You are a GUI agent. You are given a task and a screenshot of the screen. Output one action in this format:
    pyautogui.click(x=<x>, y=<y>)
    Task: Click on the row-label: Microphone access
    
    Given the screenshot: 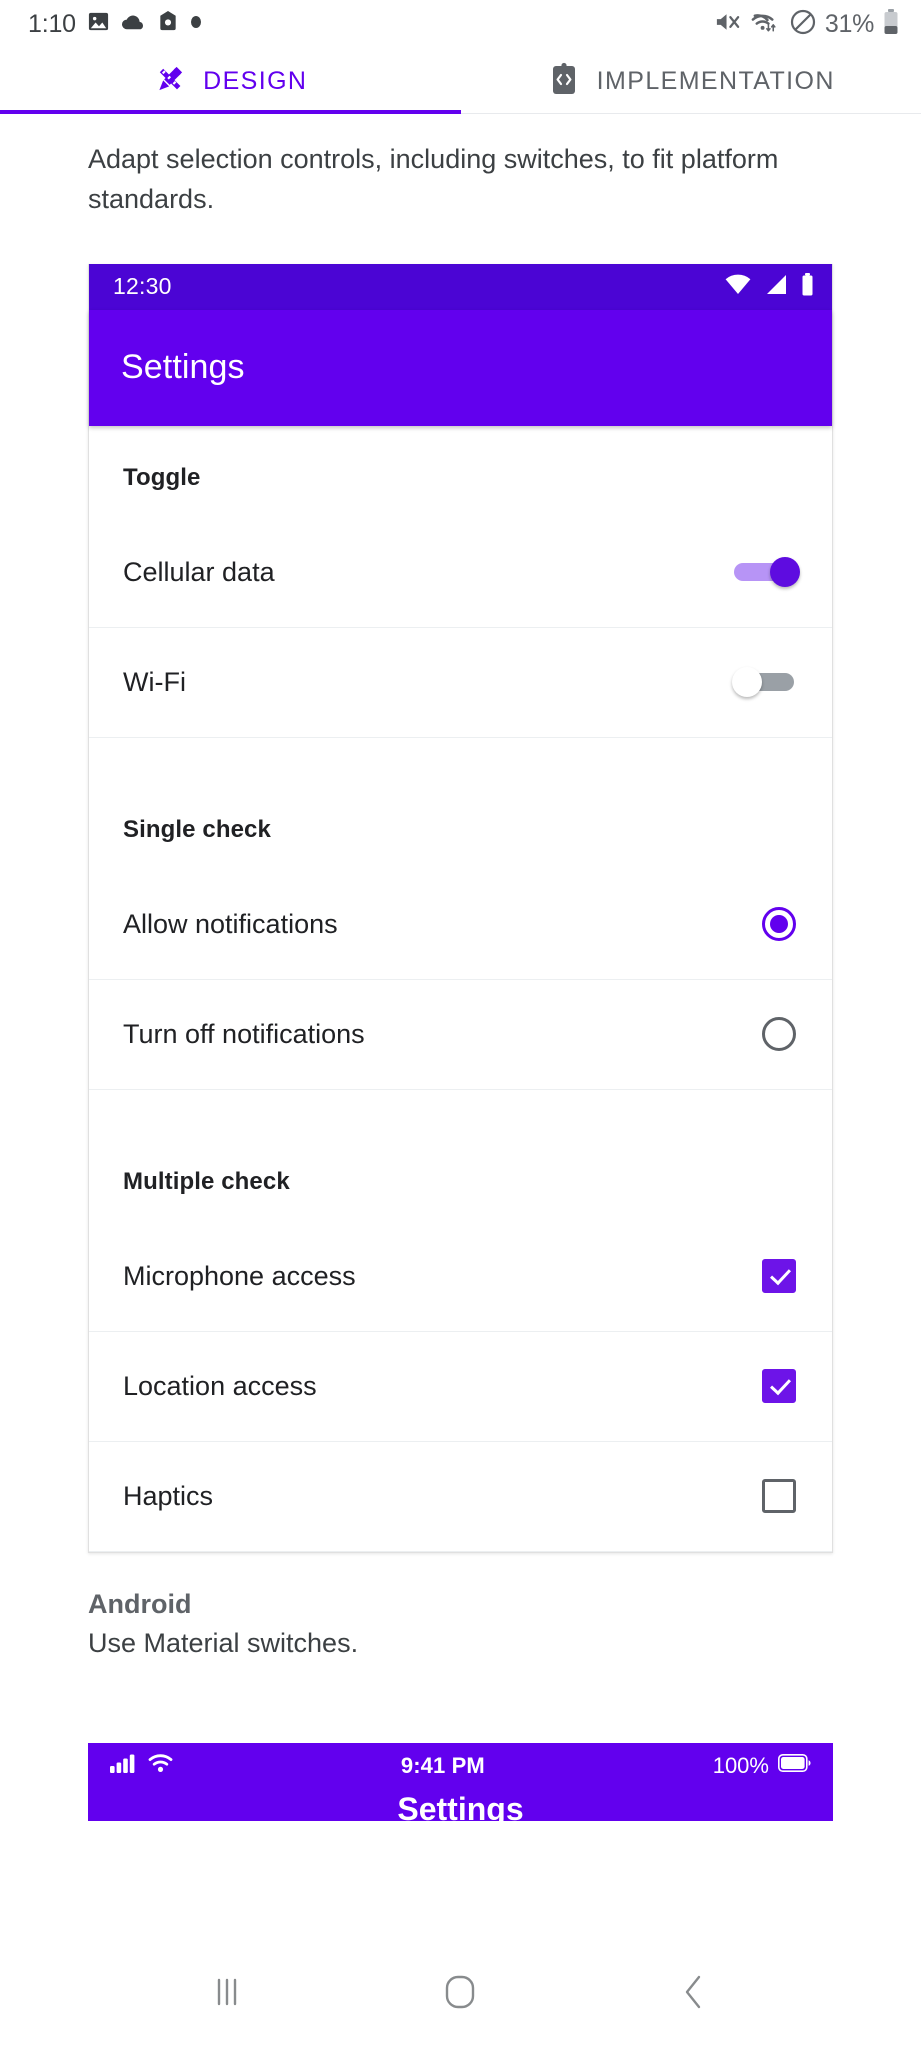 What is the action you would take?
    pyautogui.click(x=239, y=1275)
    